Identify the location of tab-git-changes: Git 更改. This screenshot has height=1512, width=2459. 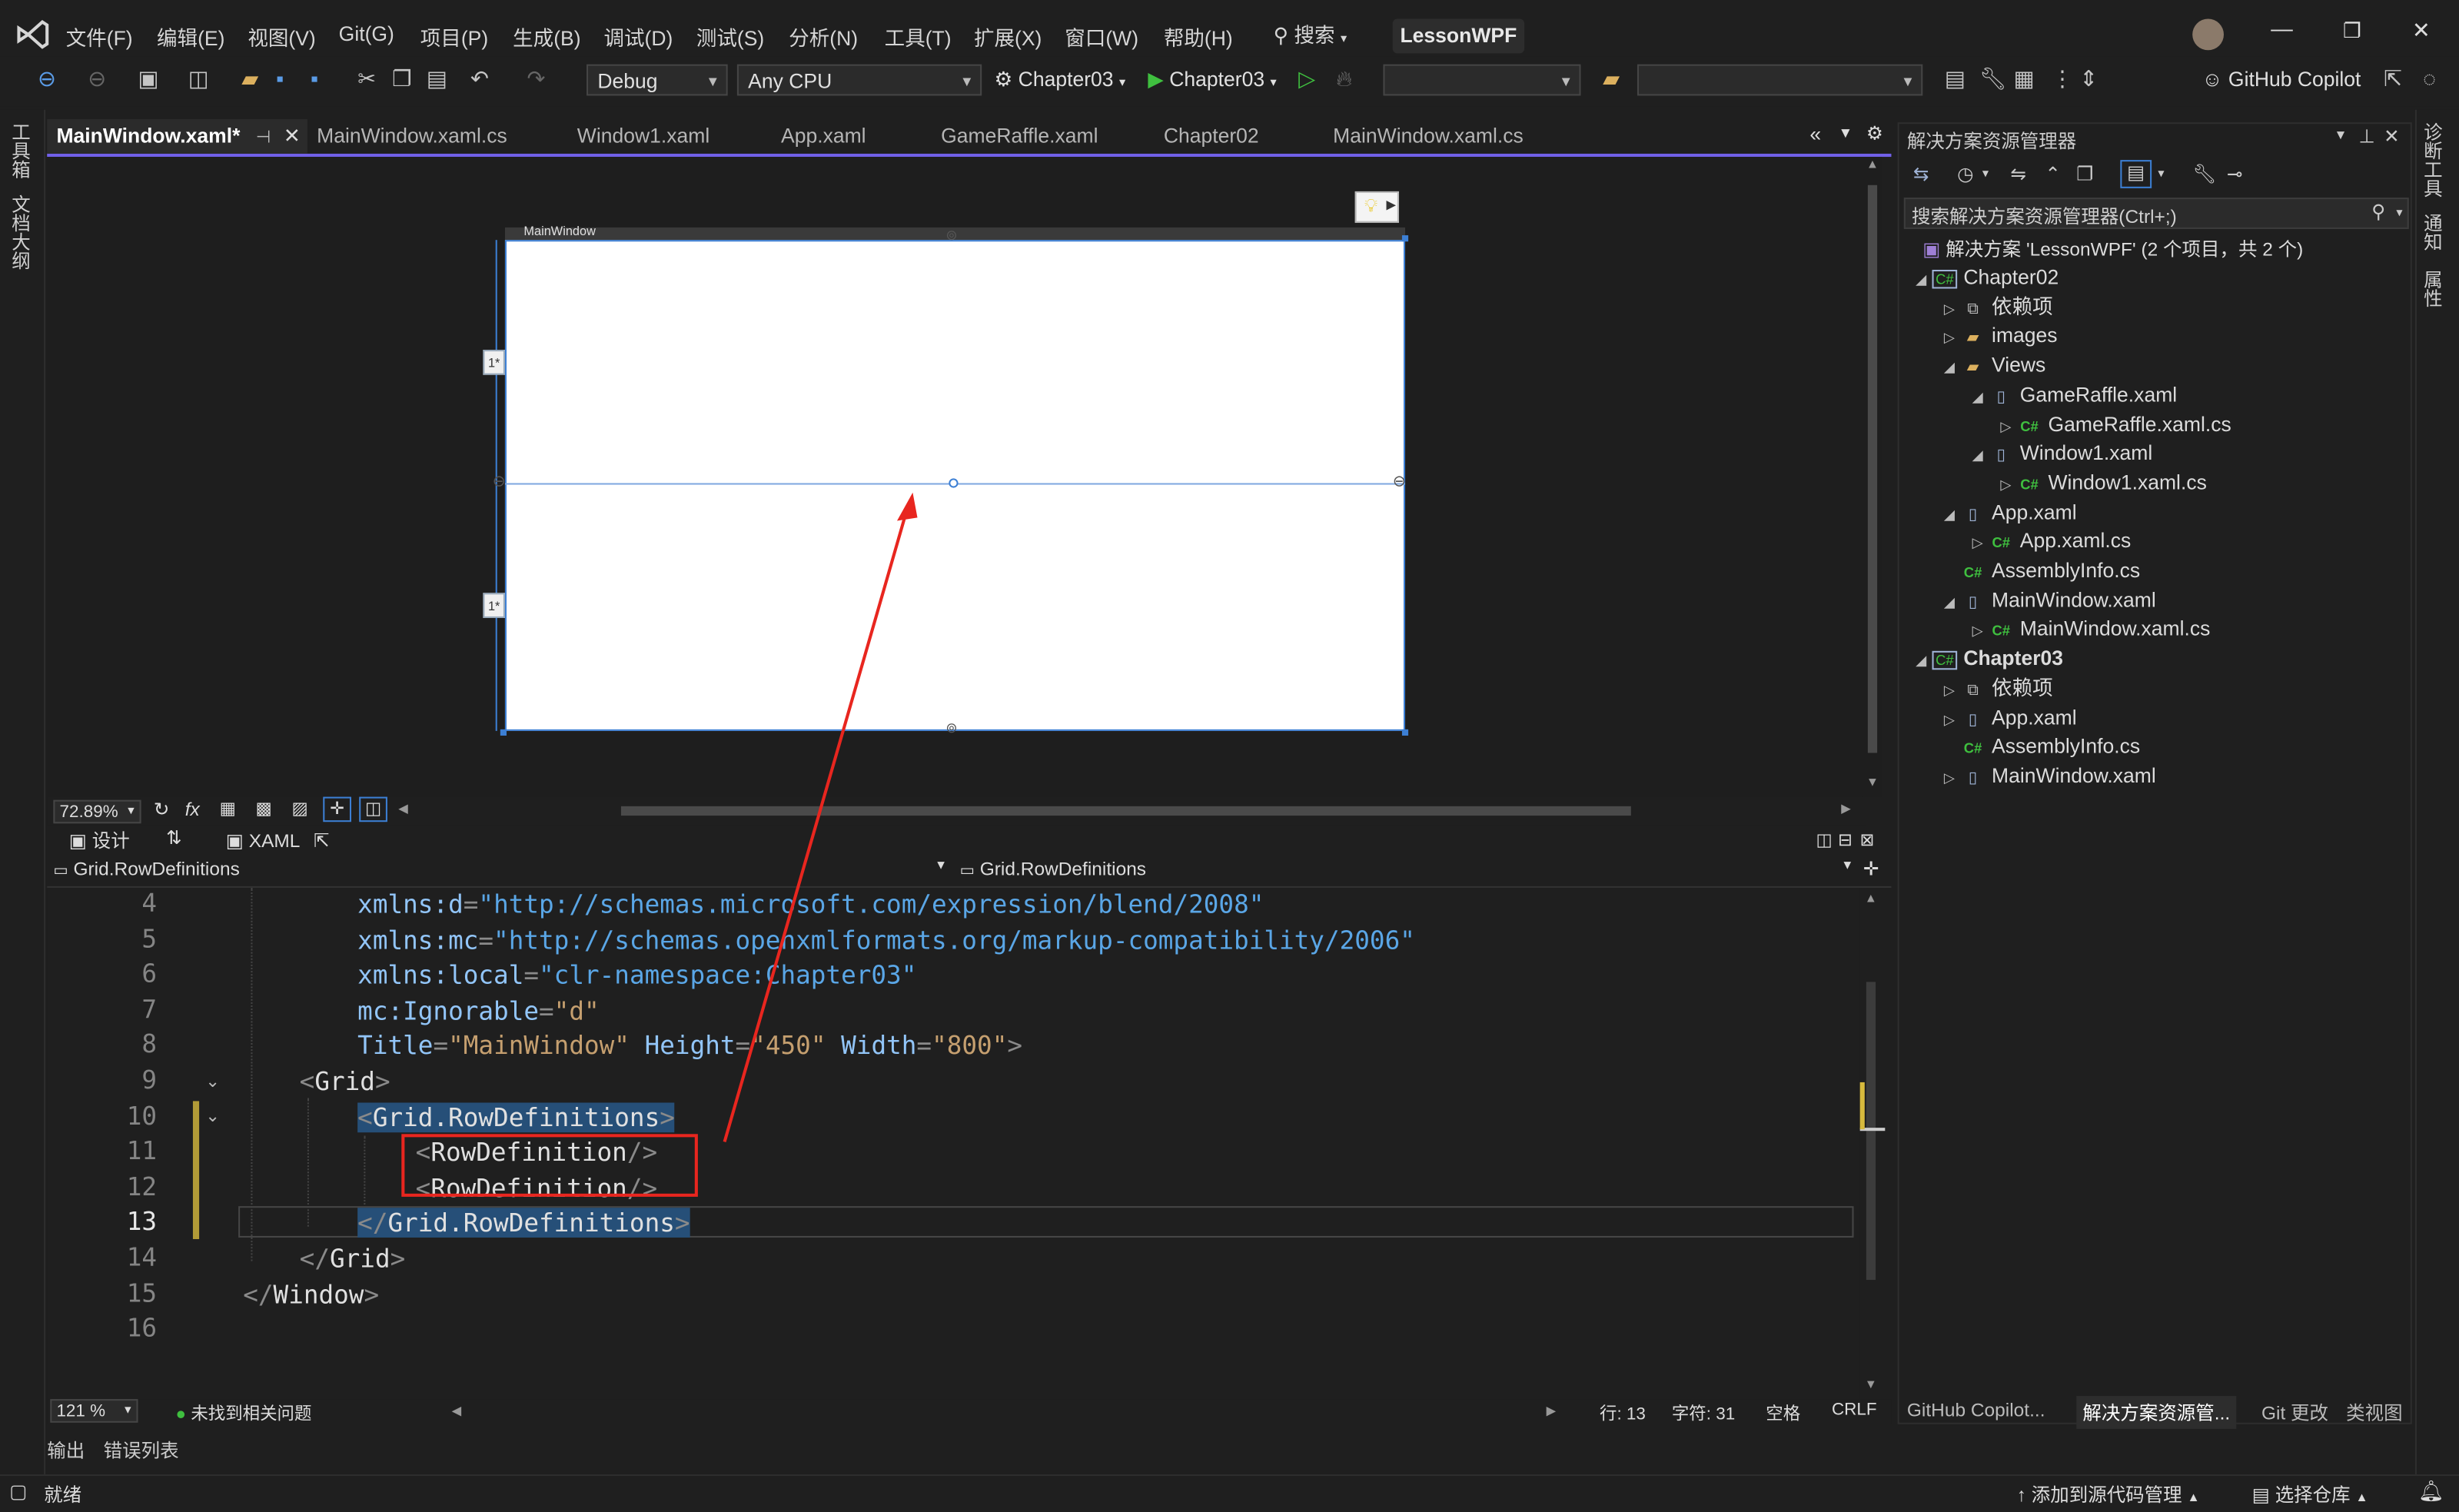
(2295, 1412).